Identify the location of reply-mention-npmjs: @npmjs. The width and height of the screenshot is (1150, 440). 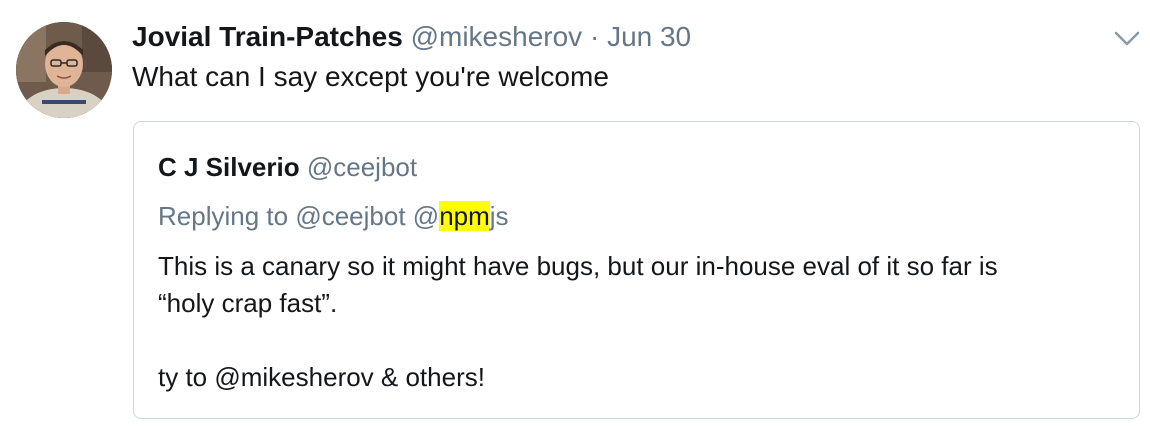
(461, 216).